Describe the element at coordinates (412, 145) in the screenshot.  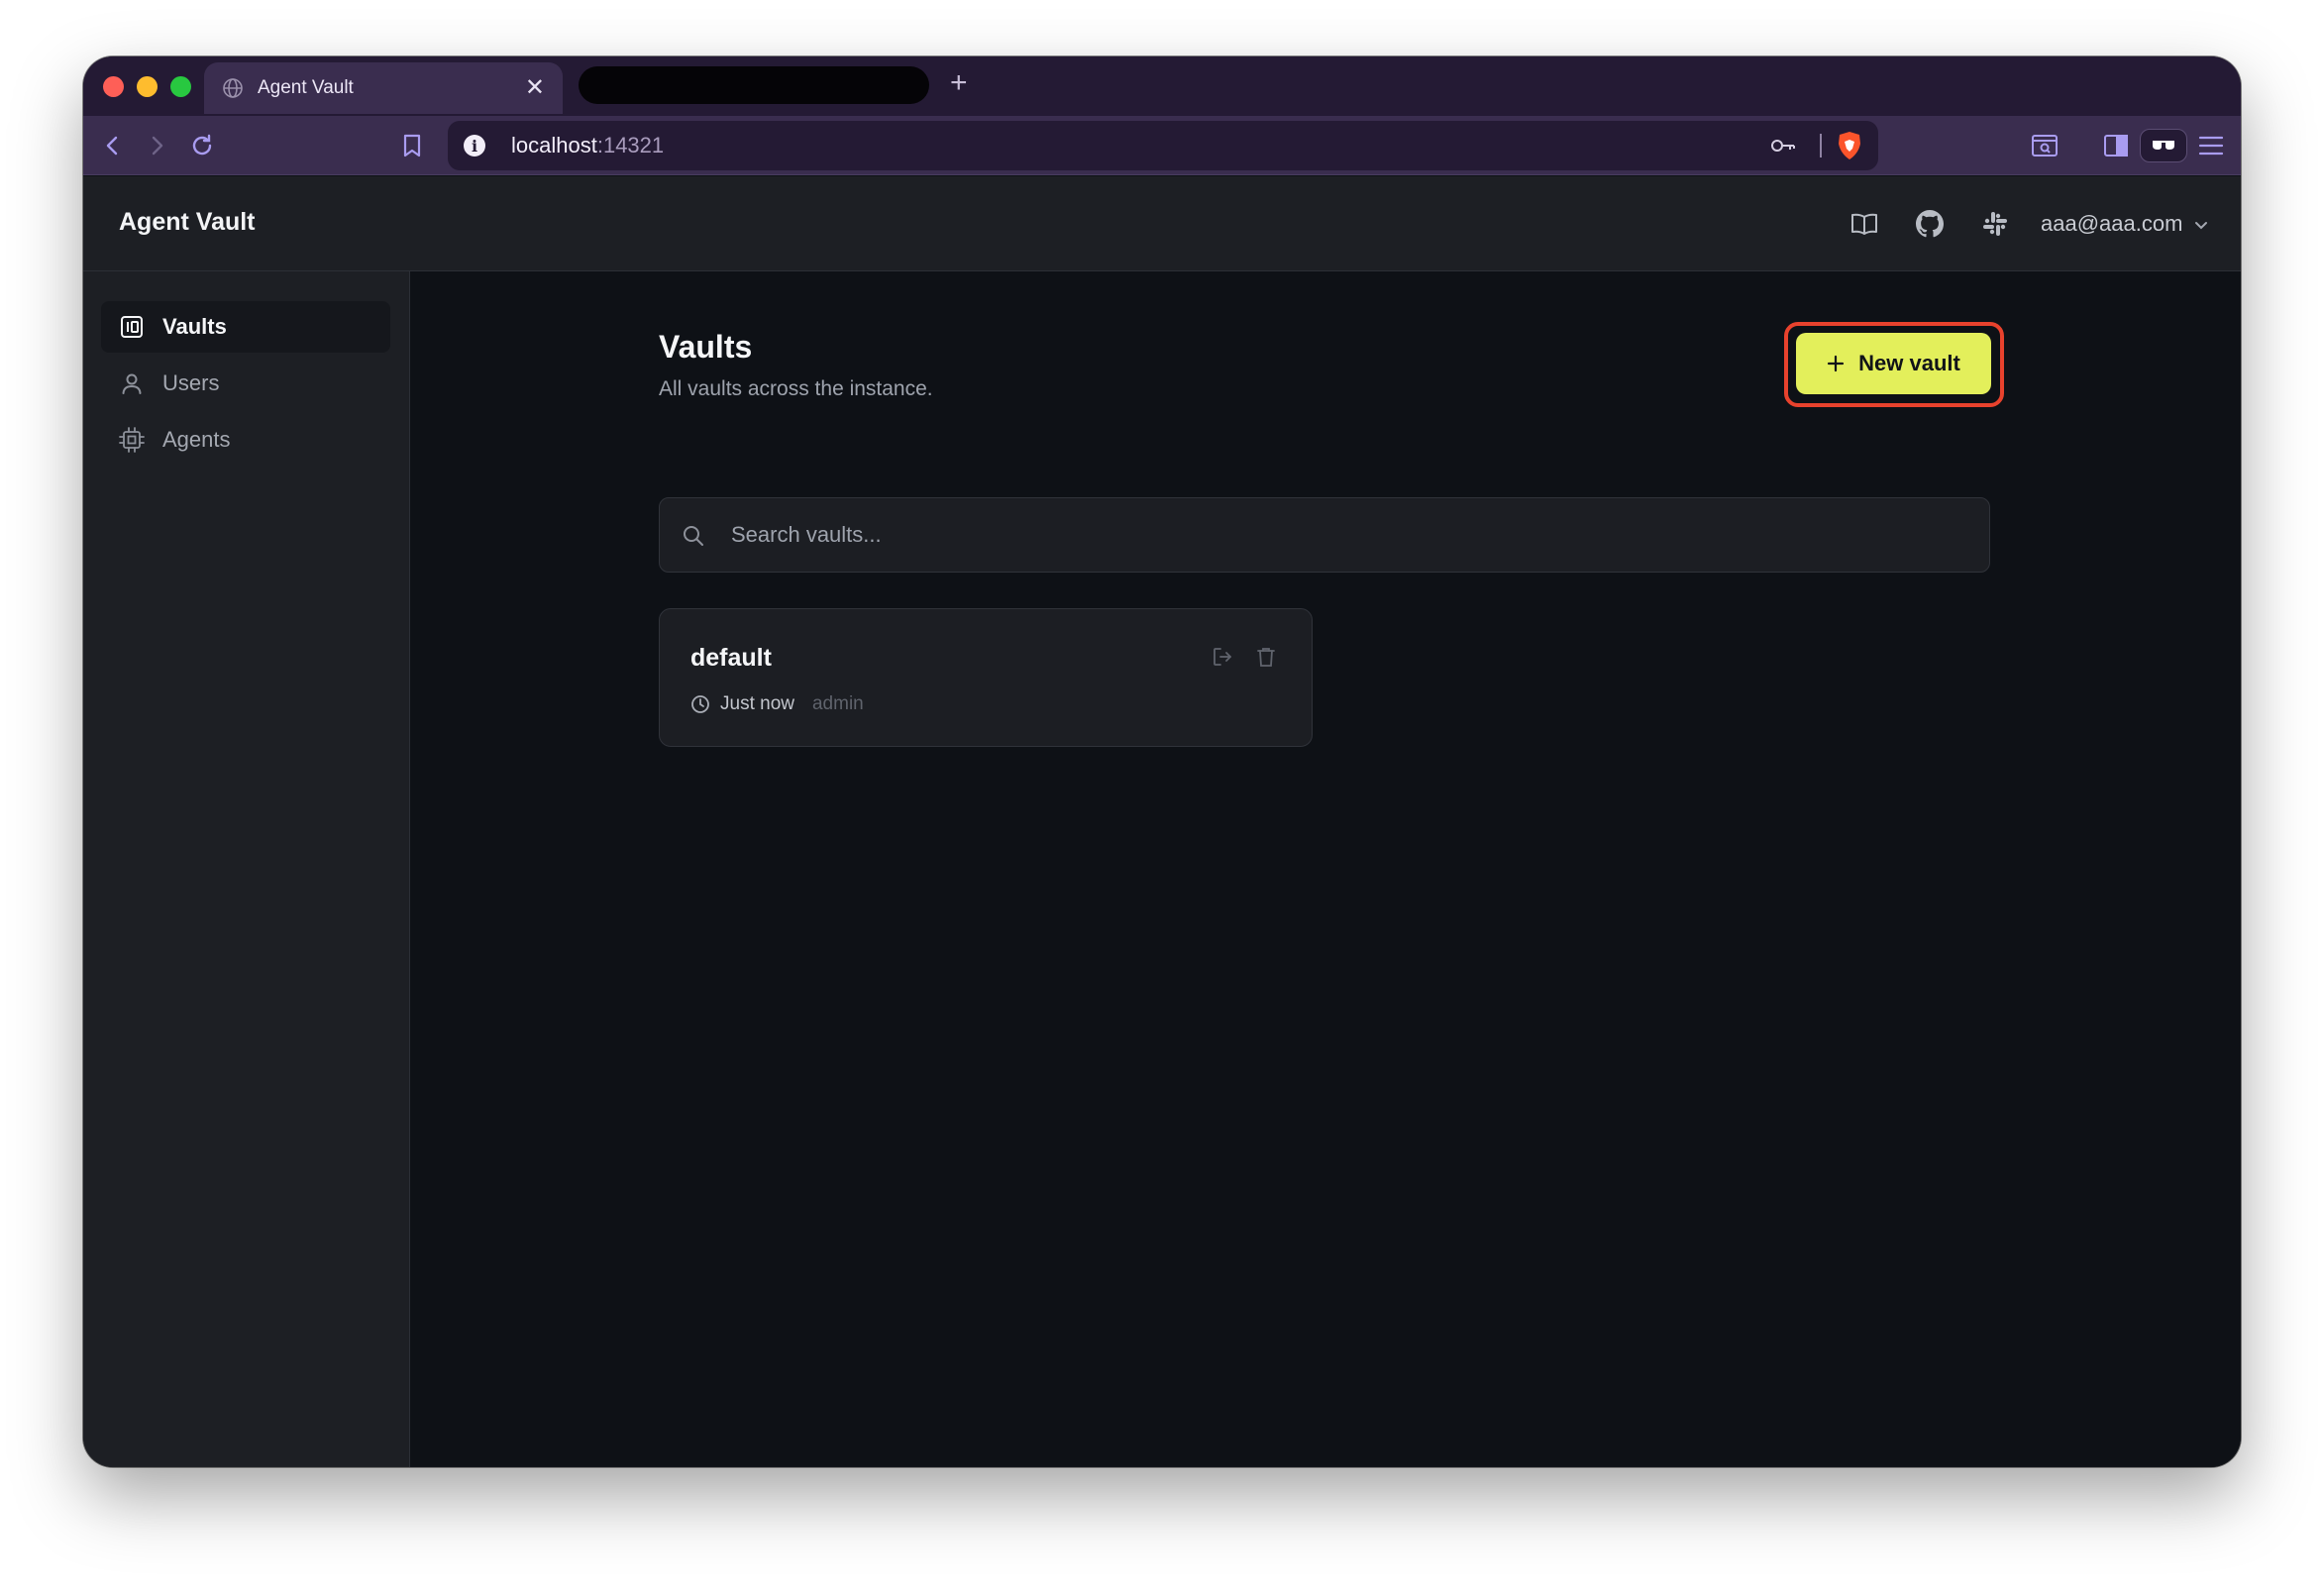
I see `bookmark-icon` at that location.